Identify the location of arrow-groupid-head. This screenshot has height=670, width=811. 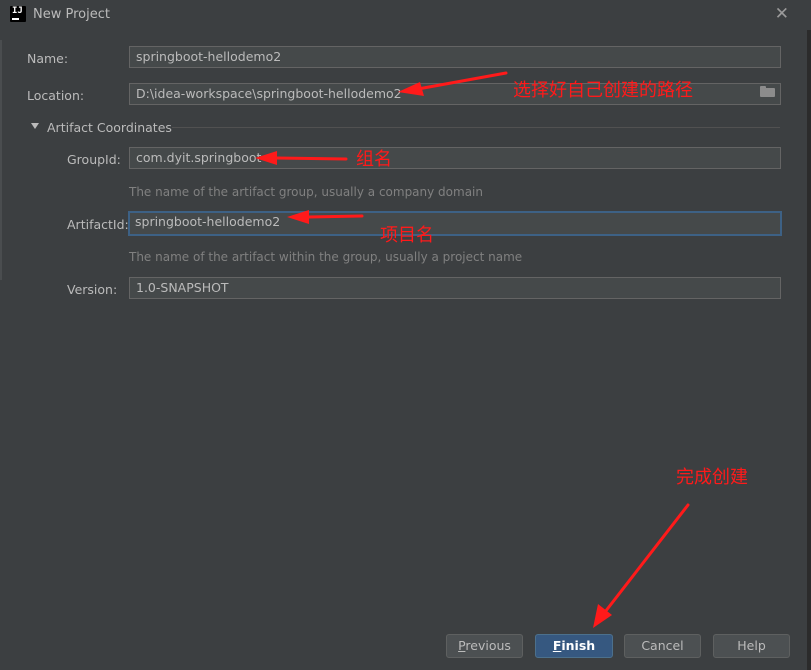
(266, 158).